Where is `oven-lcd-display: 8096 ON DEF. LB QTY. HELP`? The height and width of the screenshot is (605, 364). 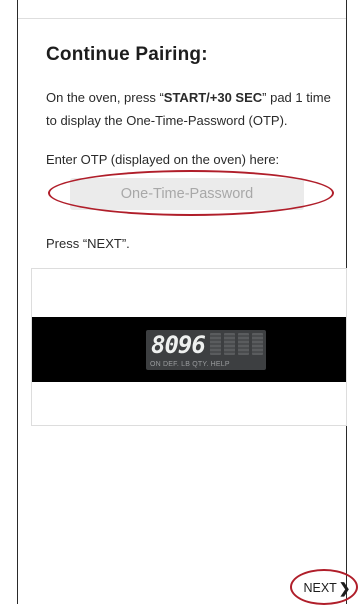
oven-lcd-display: 8096 ON DEF. LB QTY. HELP is located at coordinates (206, 350).